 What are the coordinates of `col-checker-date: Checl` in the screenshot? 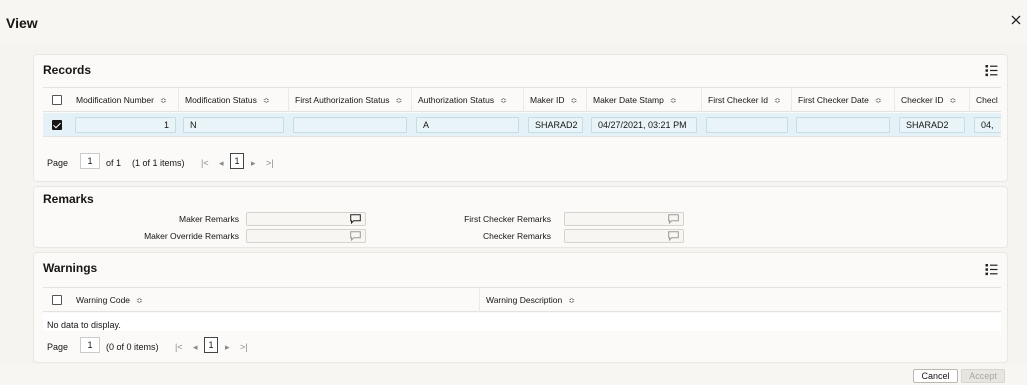 It's located at (985, 100).